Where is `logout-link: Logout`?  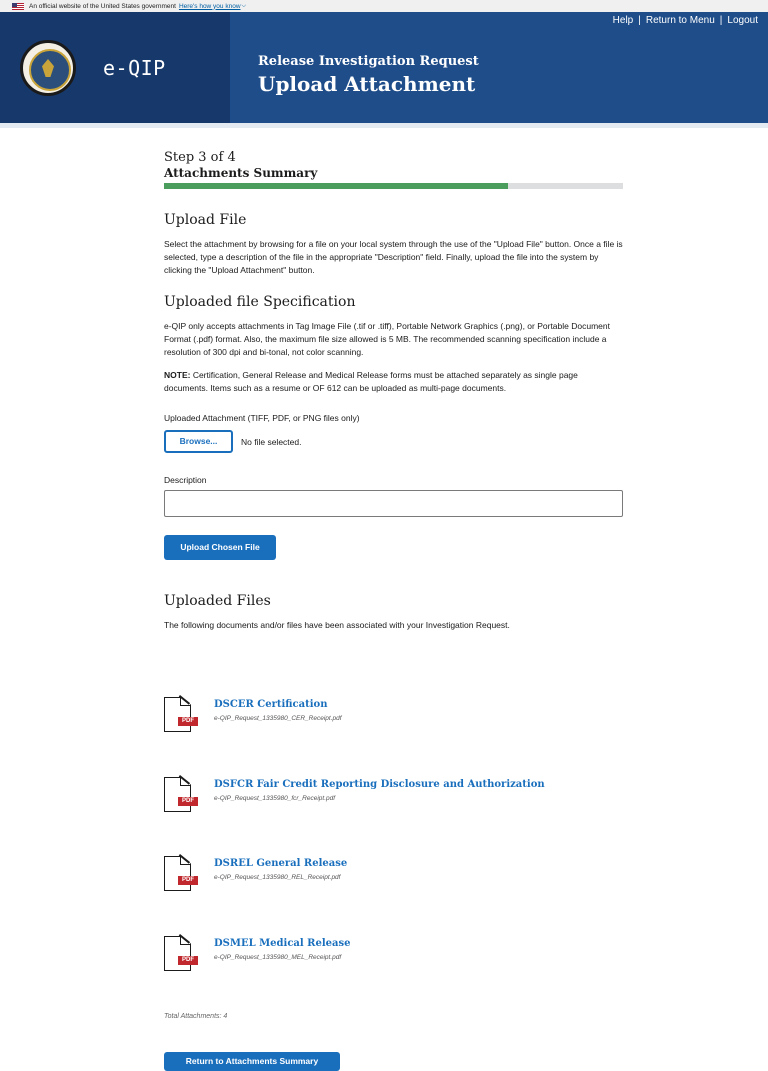 logout-link: Logout is located at coordinates (742, 20).